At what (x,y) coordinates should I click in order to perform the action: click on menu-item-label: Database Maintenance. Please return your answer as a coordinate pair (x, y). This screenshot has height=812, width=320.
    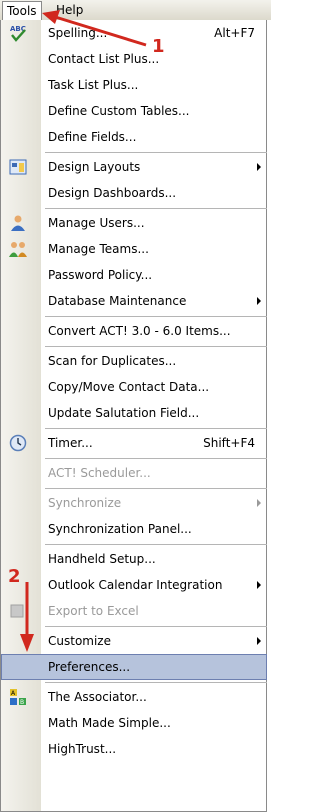
    Looking at the image, I should click on (117, 301).